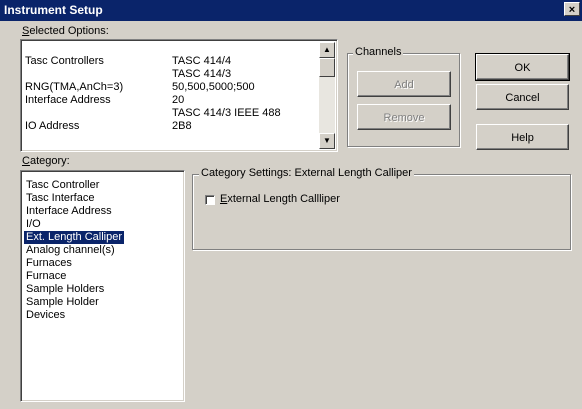 The width and height of the screenshot is (582, 409). Describe the element at coordinates (74, 237) in the screenshot. I see `category-item-selected: Ext. Length Calliper` at that location.